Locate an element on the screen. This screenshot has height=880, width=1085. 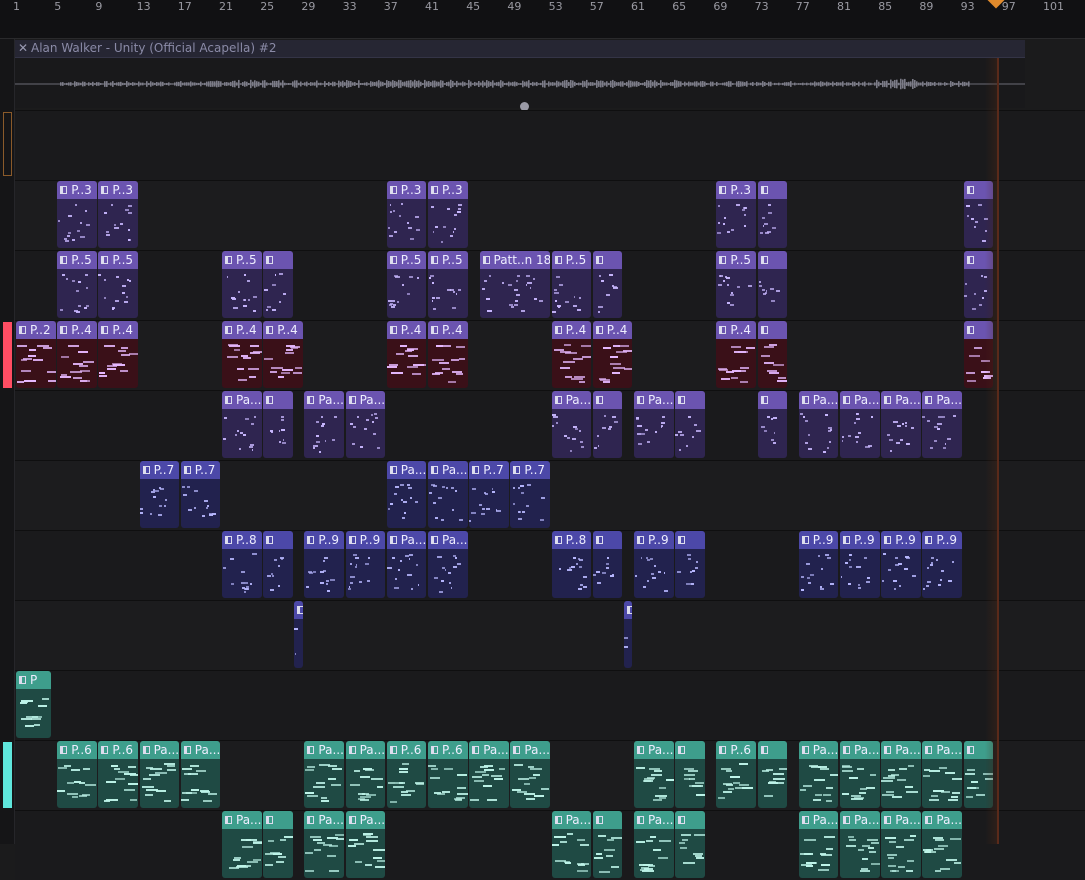
pattern-clip: P is located at coordinates (33, 704).